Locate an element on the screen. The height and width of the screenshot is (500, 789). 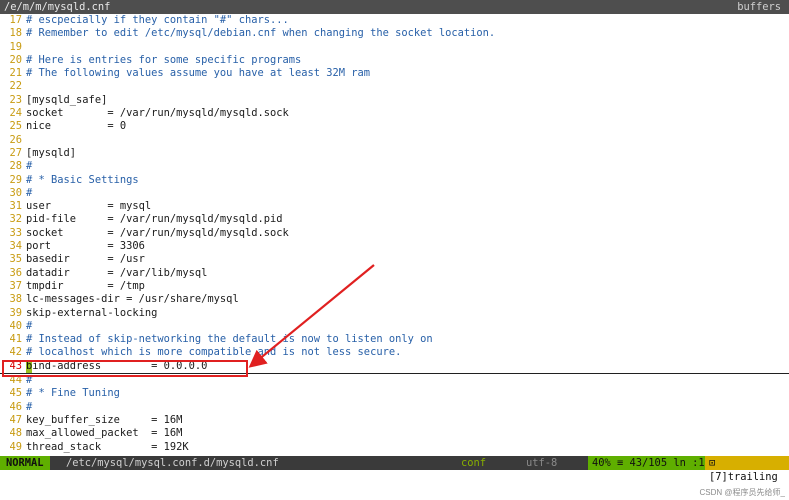
line-text: key_buffer_size = 16M is located at coordinates (104, 419).